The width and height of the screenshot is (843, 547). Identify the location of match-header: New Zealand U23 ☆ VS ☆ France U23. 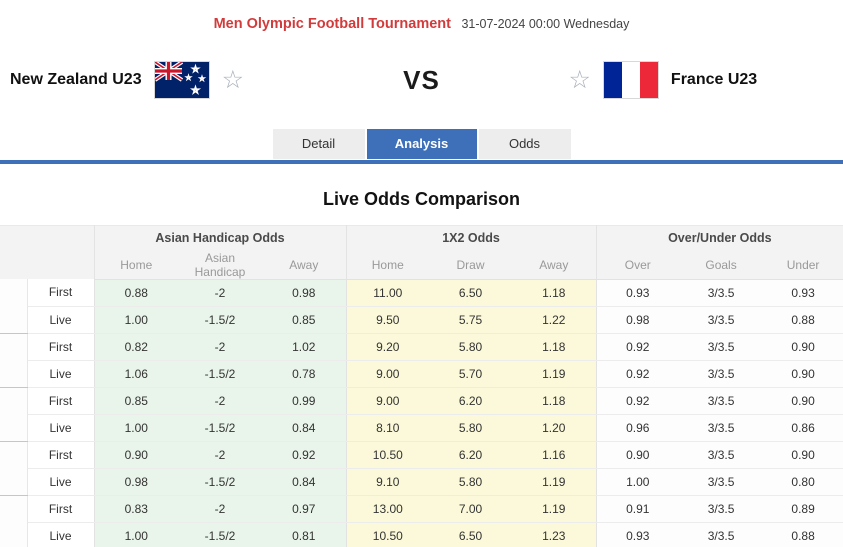
(421, 80).